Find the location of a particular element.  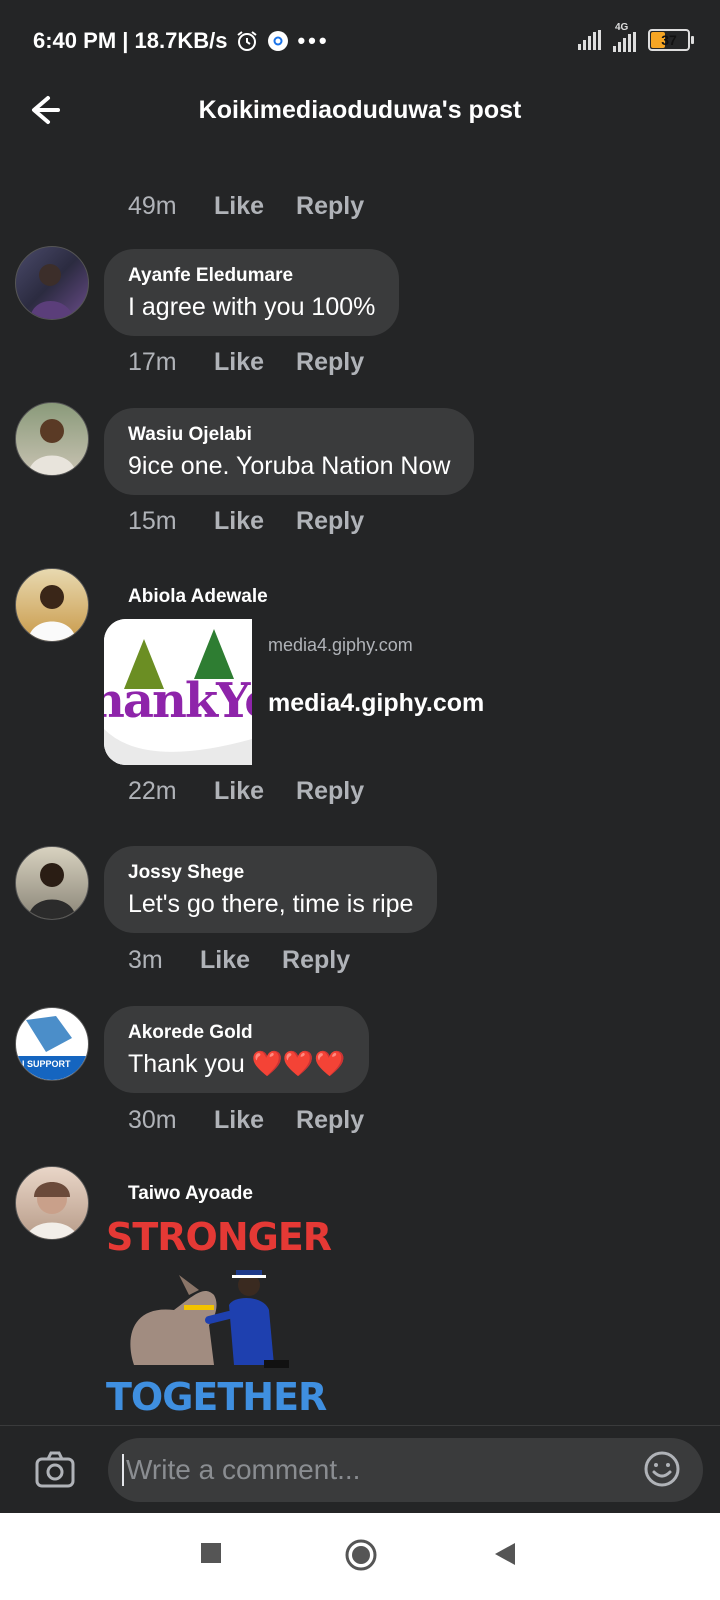

comment-author: Ayanfe Eledumare is located at coordinates (251, 276).